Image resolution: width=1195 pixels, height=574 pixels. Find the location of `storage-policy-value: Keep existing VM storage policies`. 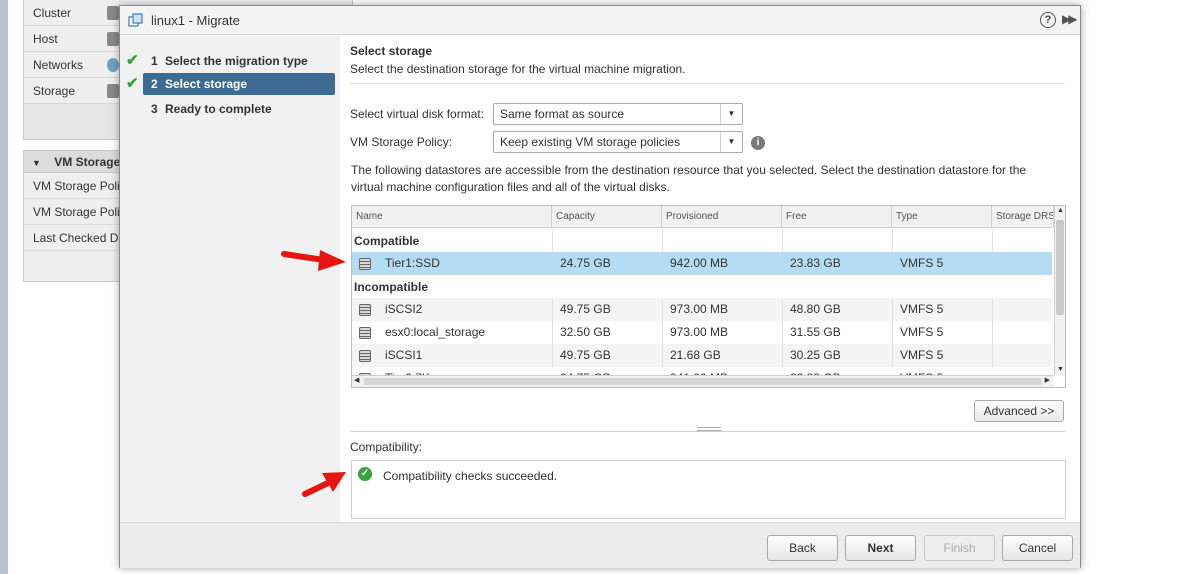

storage-policy-value: Keep existing VM storage policies is located at coordinates (590, 142).